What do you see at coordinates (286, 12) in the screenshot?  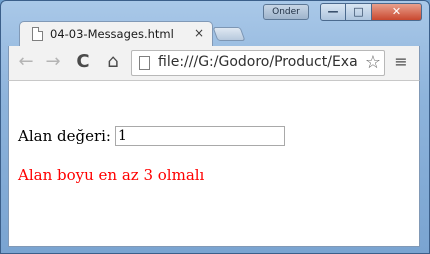 I see `user-profile-badge: Onder` at bounding box center [286, 12].